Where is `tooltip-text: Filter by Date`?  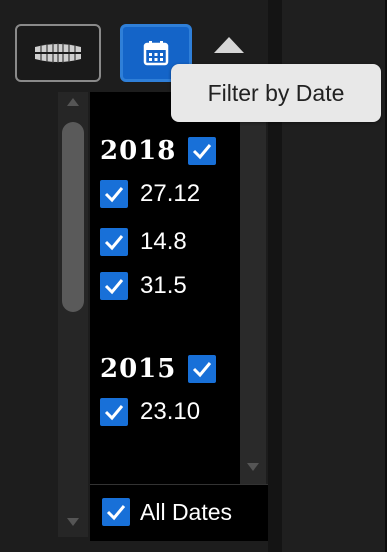
tooltip-text: Filter by Date is located at coordinates (276, 92).